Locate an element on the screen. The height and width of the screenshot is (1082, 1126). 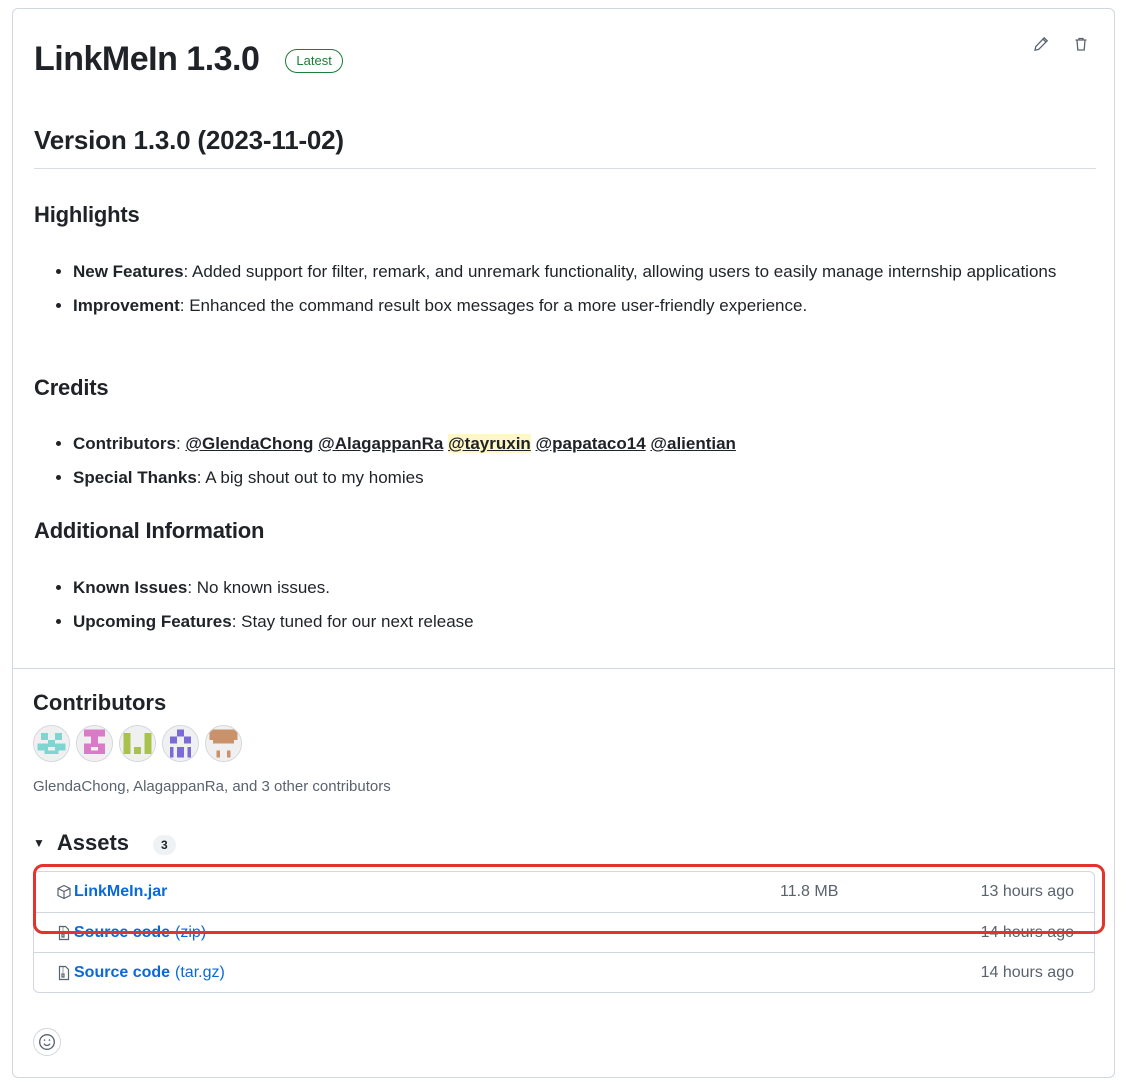
add-reaction-button is located at coordinates (47, 1042).